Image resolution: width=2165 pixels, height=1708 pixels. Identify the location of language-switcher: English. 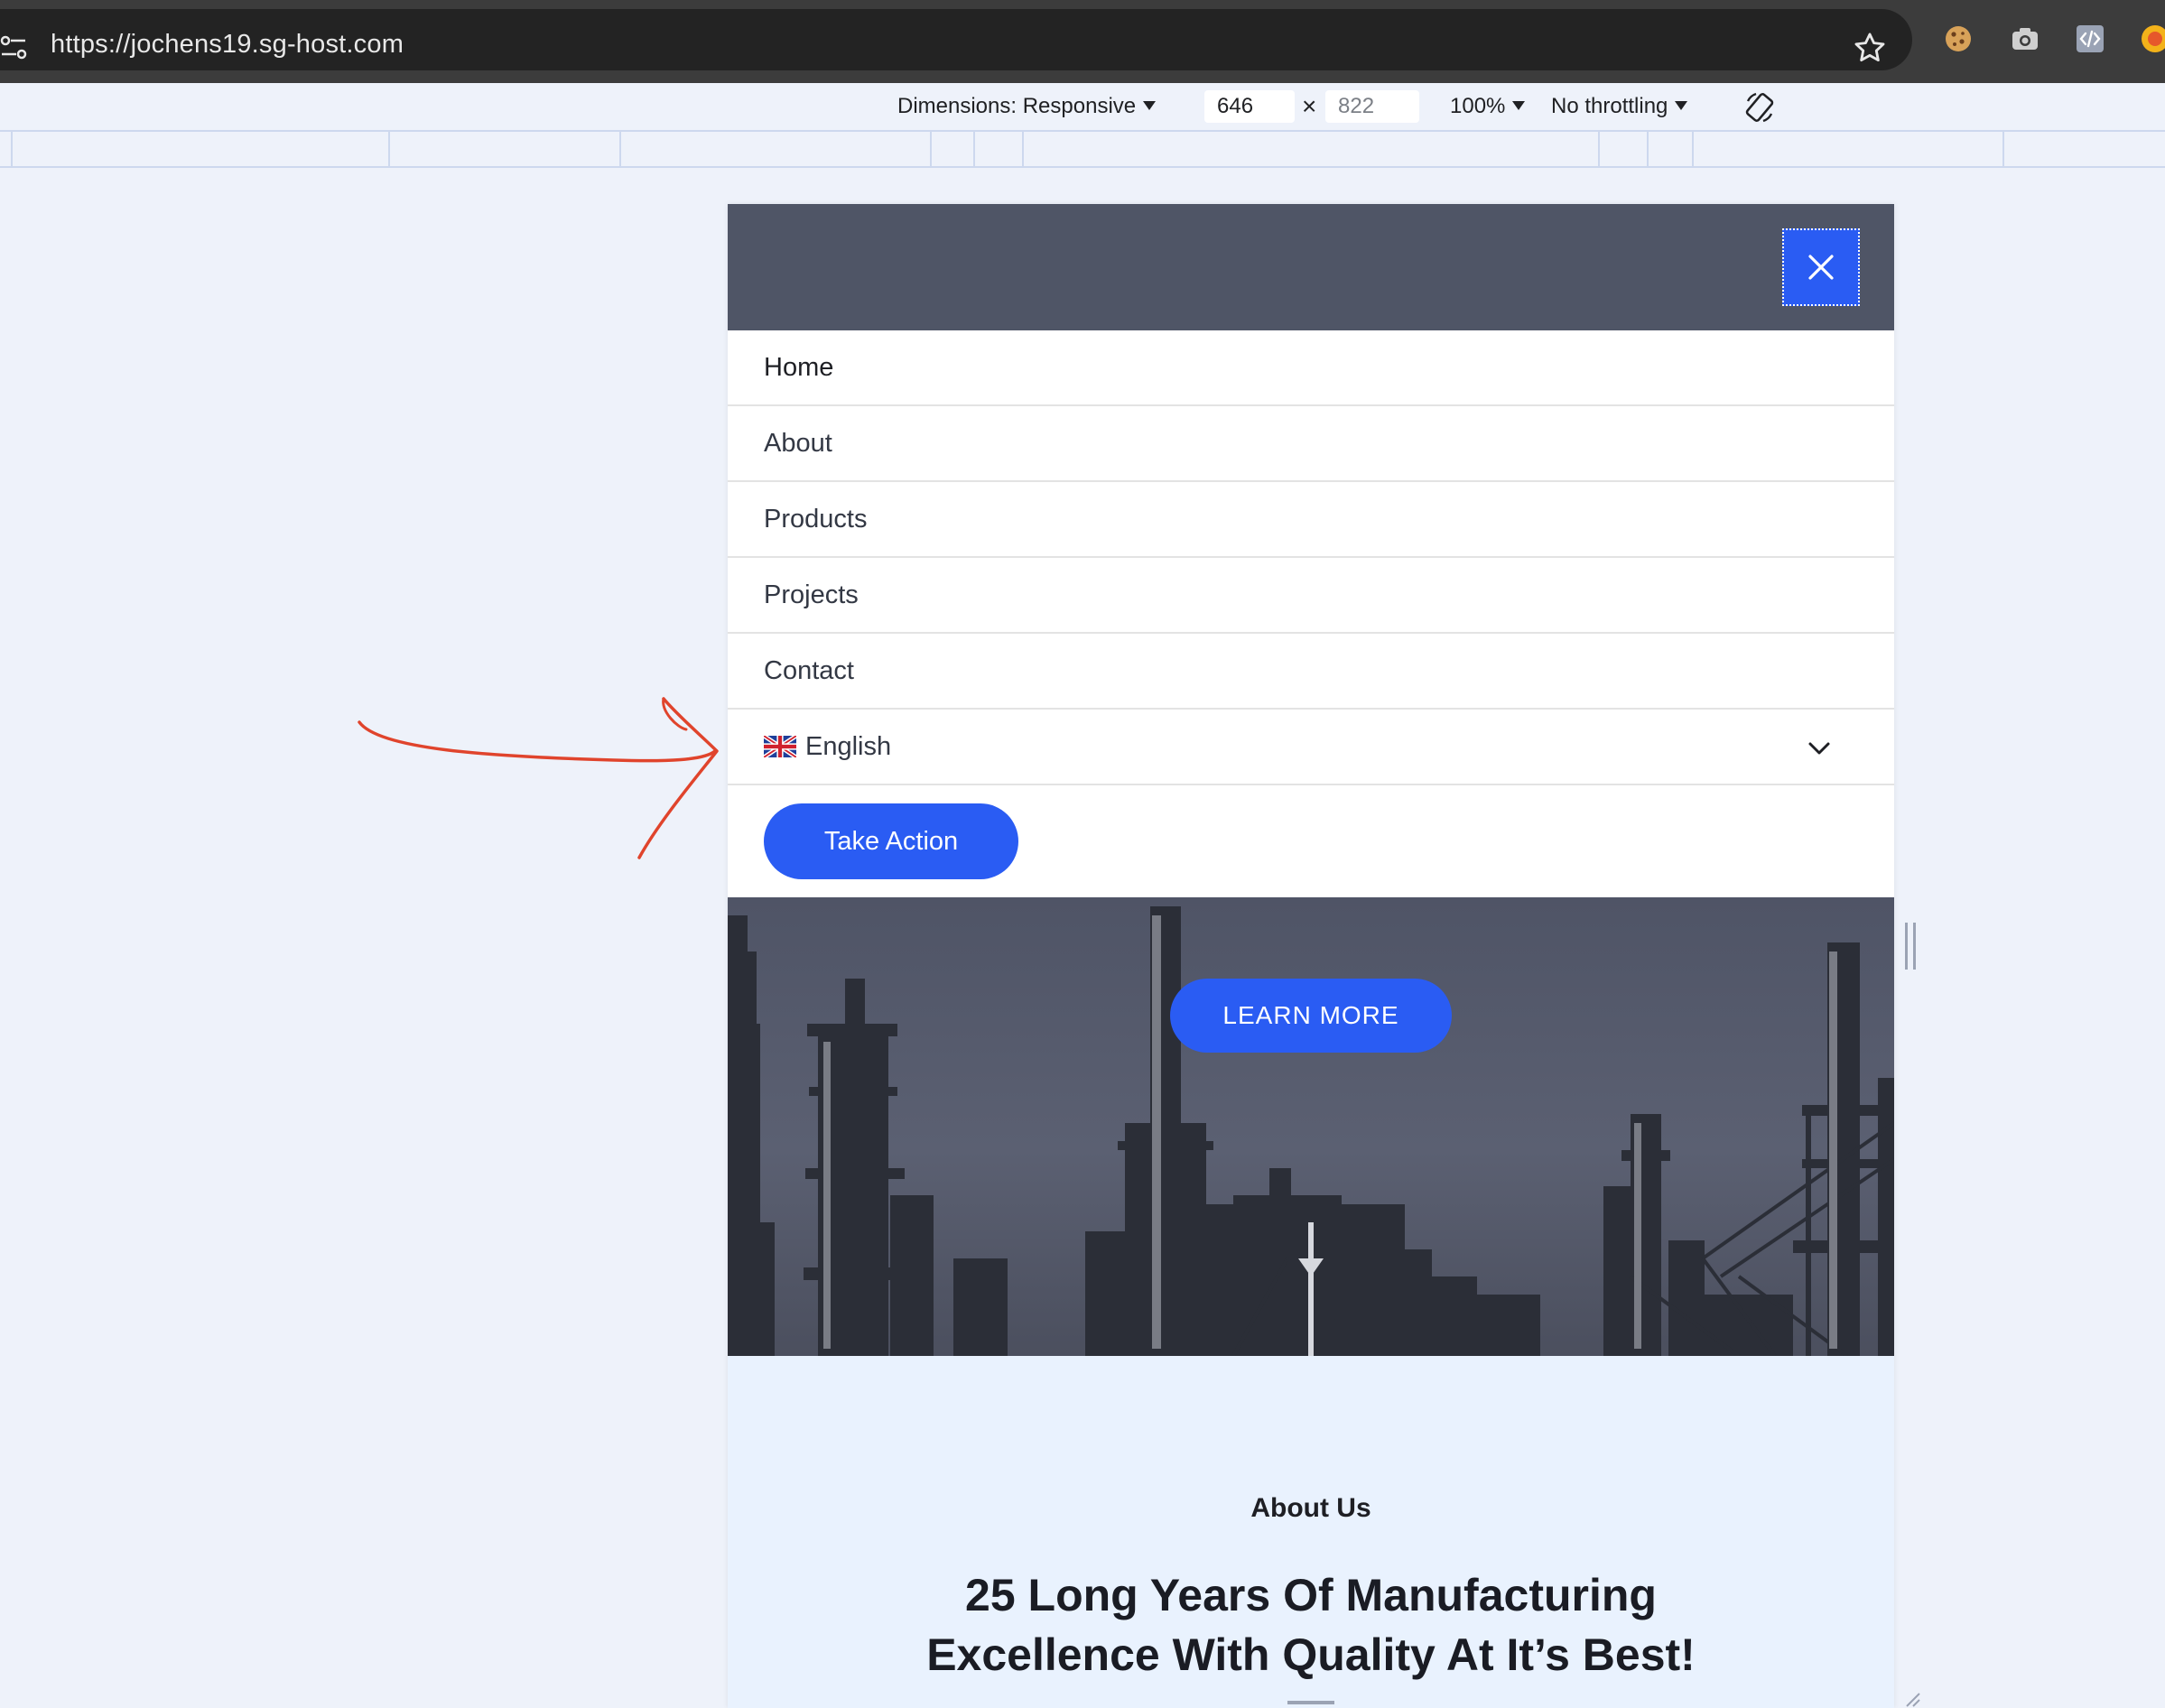
(1311, 747).